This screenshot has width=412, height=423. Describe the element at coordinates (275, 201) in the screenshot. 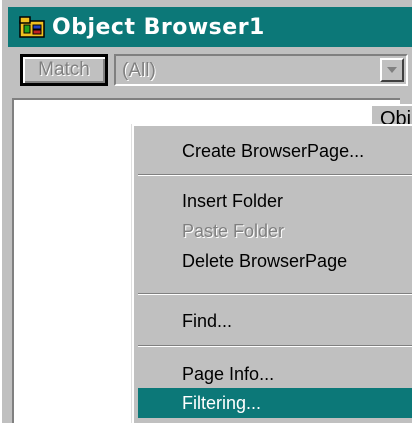

I see `menu-item-insert-folder: Insert Folder` at that location.